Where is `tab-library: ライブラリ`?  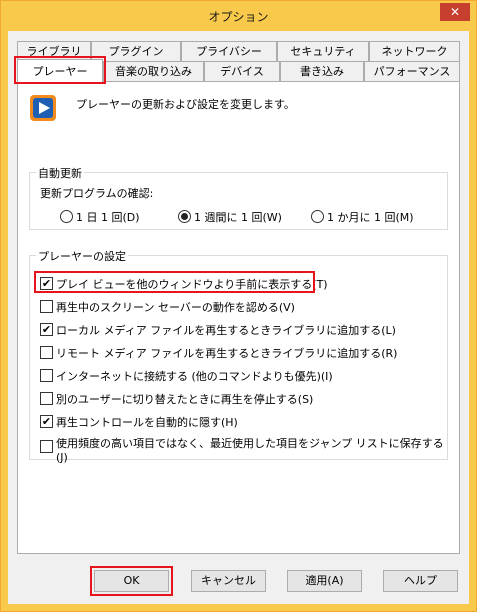 tab-library: ライブラリ is located at coordinates (54, 51).